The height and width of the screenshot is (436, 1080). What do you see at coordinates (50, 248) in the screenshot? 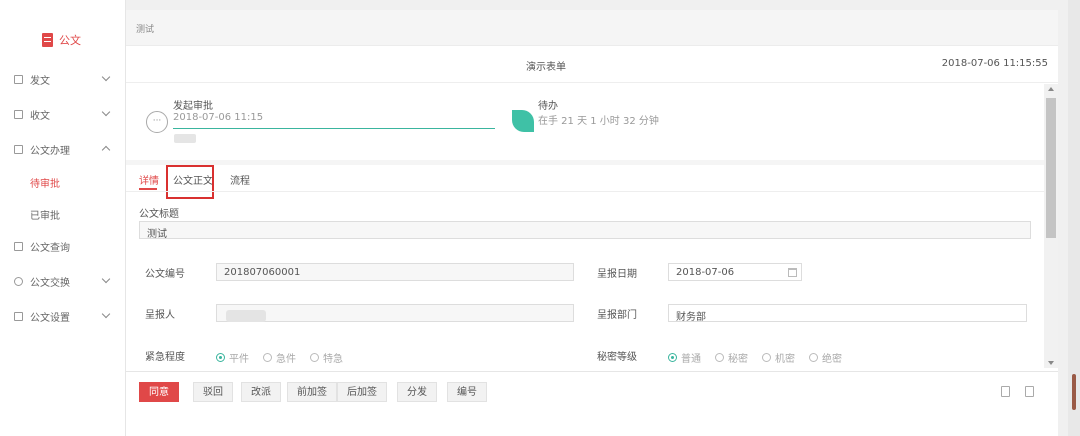
I see `sidebar-item-label: 公文查询` at bounding box center [50, 248].